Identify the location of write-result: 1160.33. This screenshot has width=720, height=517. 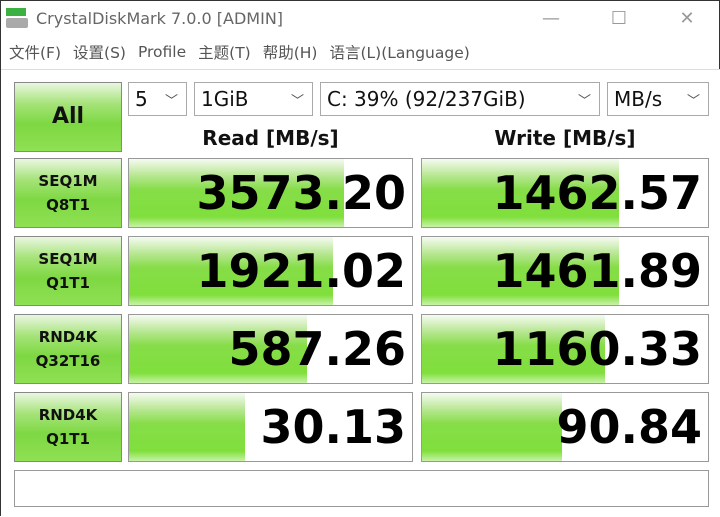
(565, 349).